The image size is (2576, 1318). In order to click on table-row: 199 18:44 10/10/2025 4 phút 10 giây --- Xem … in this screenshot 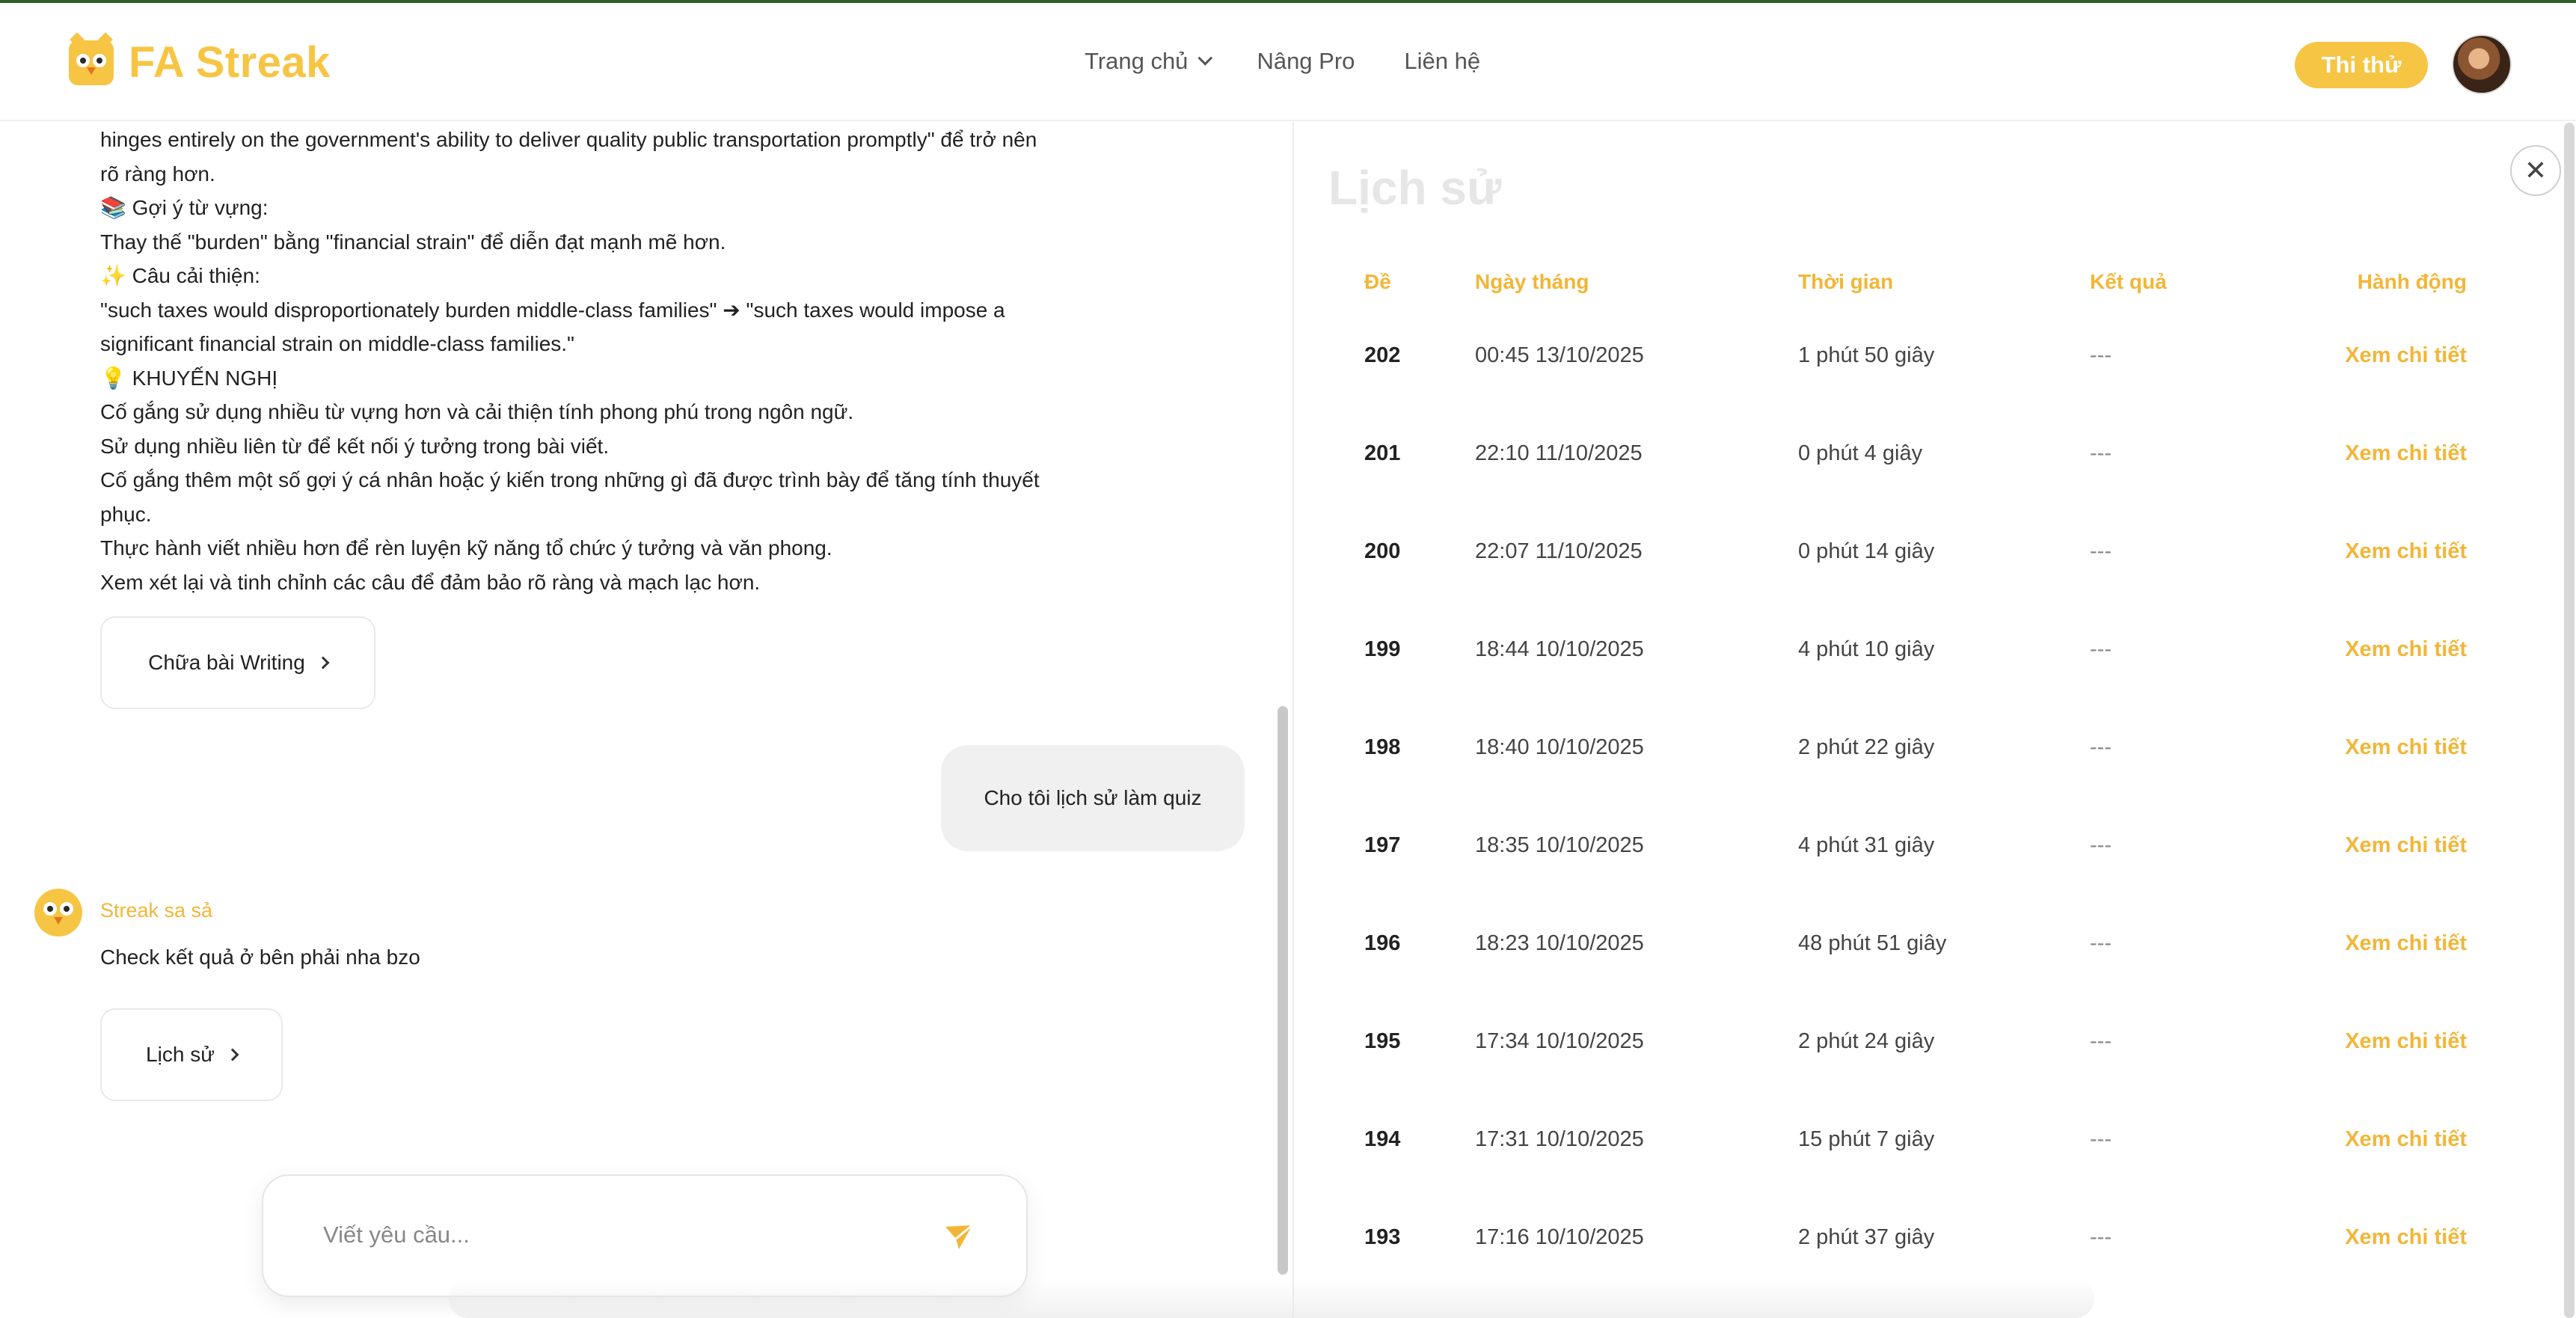, I will do `click(1926, 650)`.